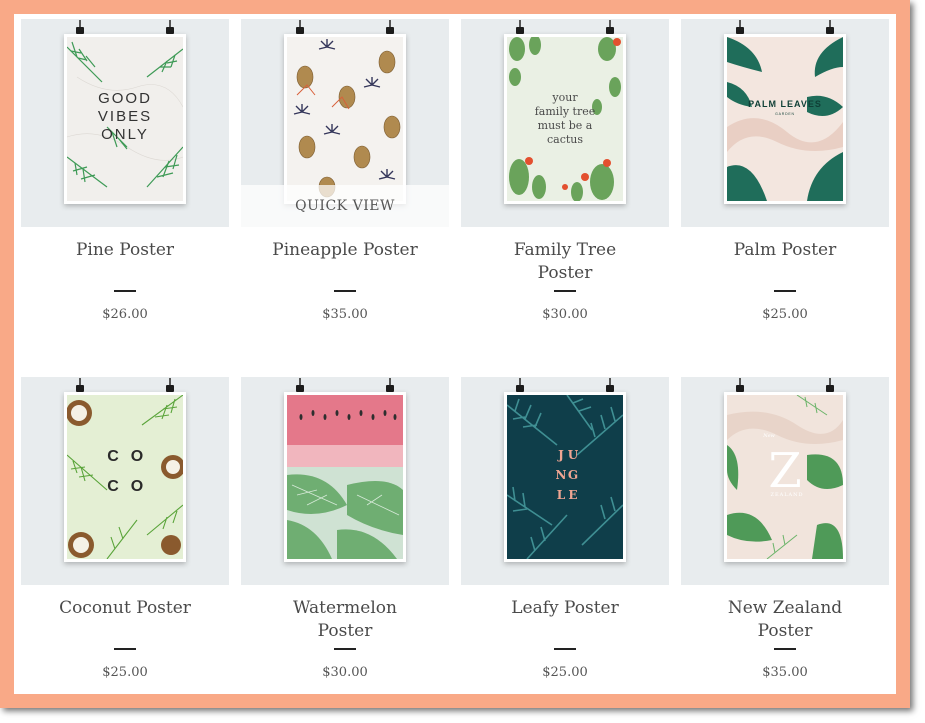 The width and height of the screenshot is (925, 723). I want to click on product-card: Watermelon Poster $30.00, so click(345, 542).